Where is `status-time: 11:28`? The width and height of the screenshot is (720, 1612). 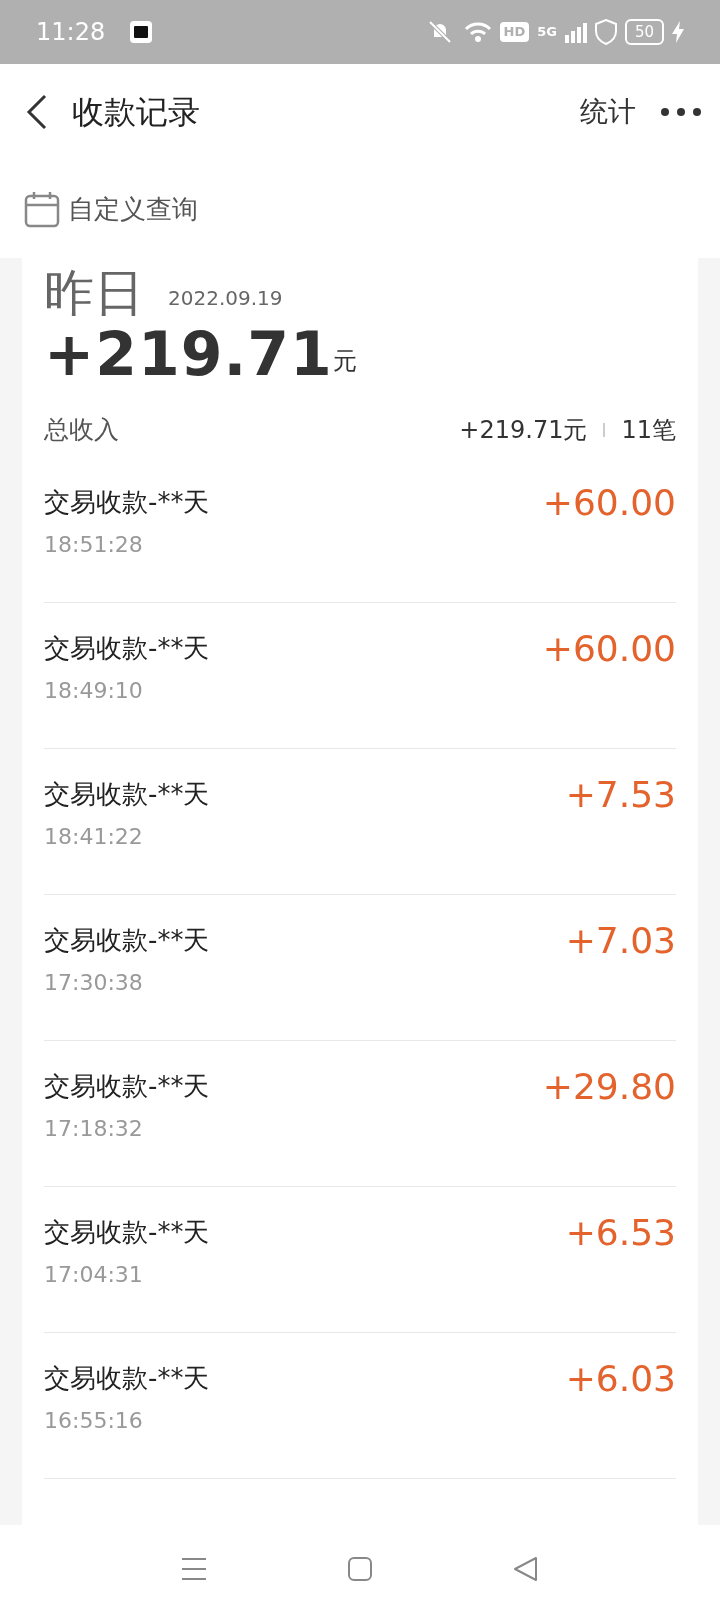
status-time: 11:28 is located at coordinates (71, 32).